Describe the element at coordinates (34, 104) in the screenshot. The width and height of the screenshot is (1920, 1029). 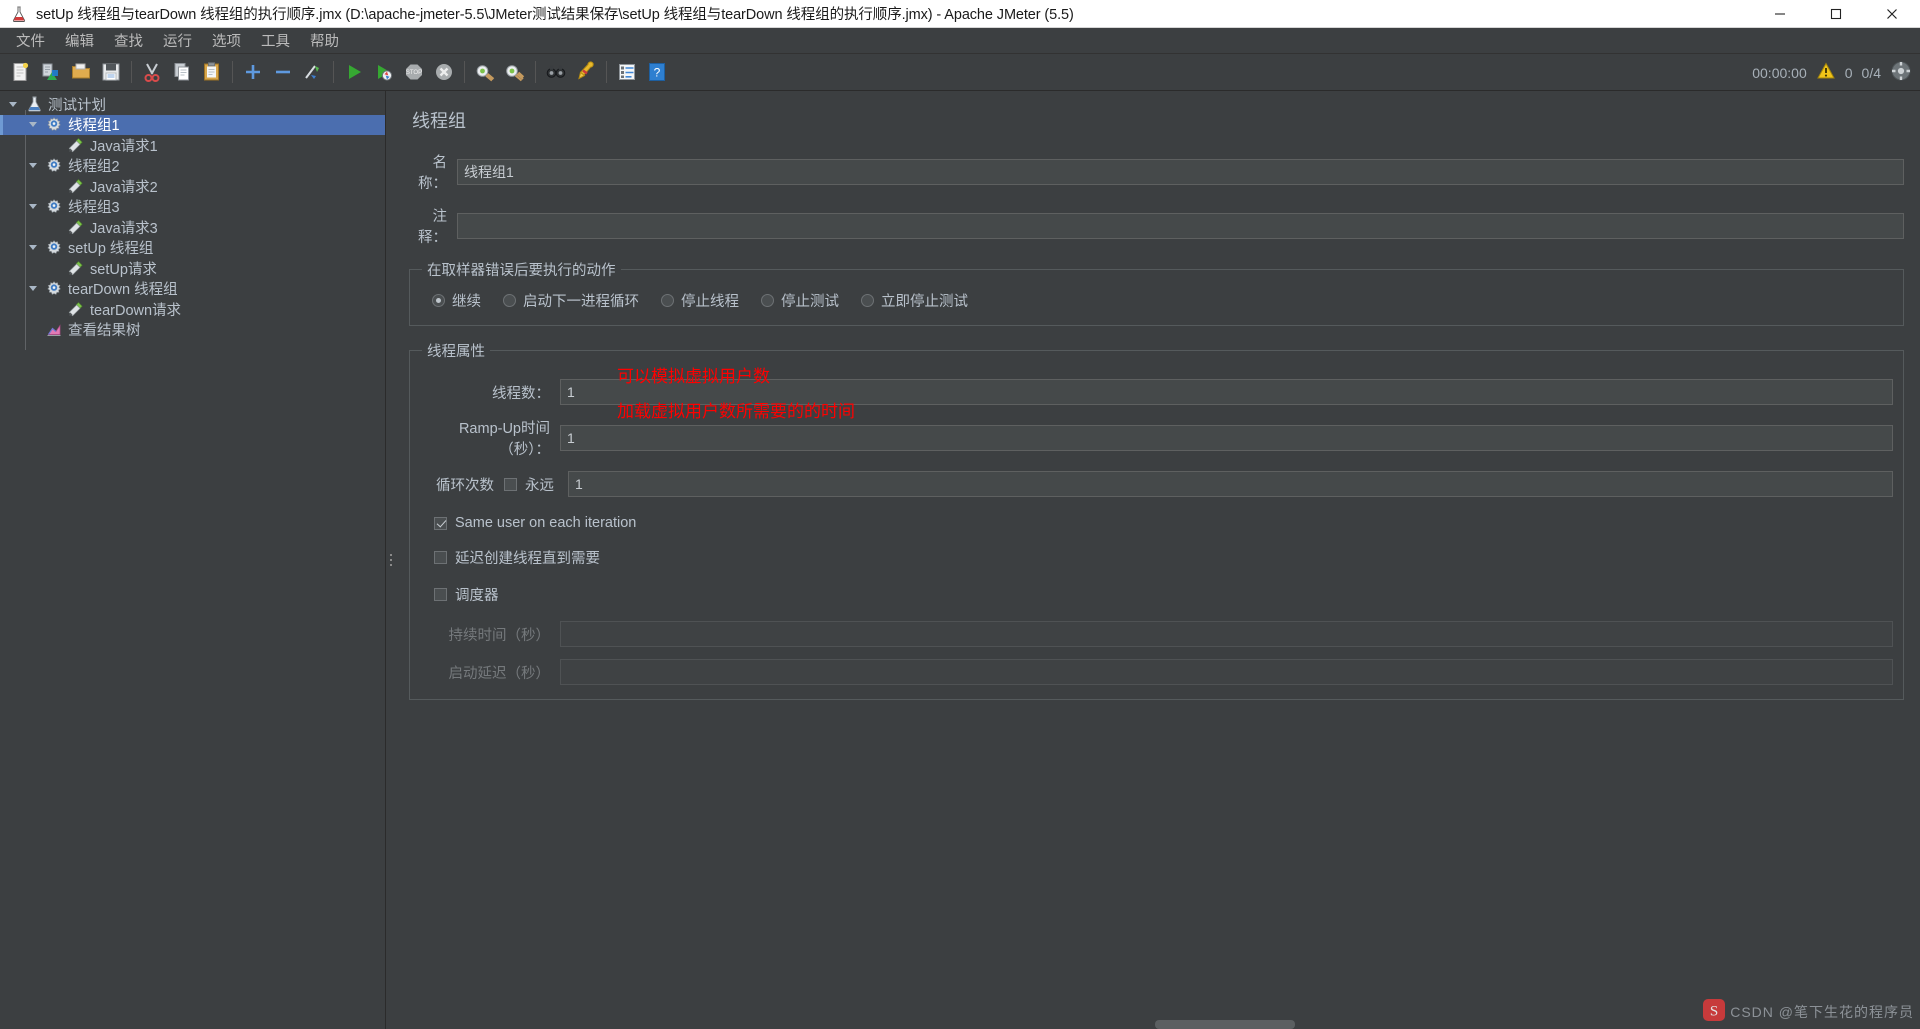
I see `test-plan-icon` at that location.